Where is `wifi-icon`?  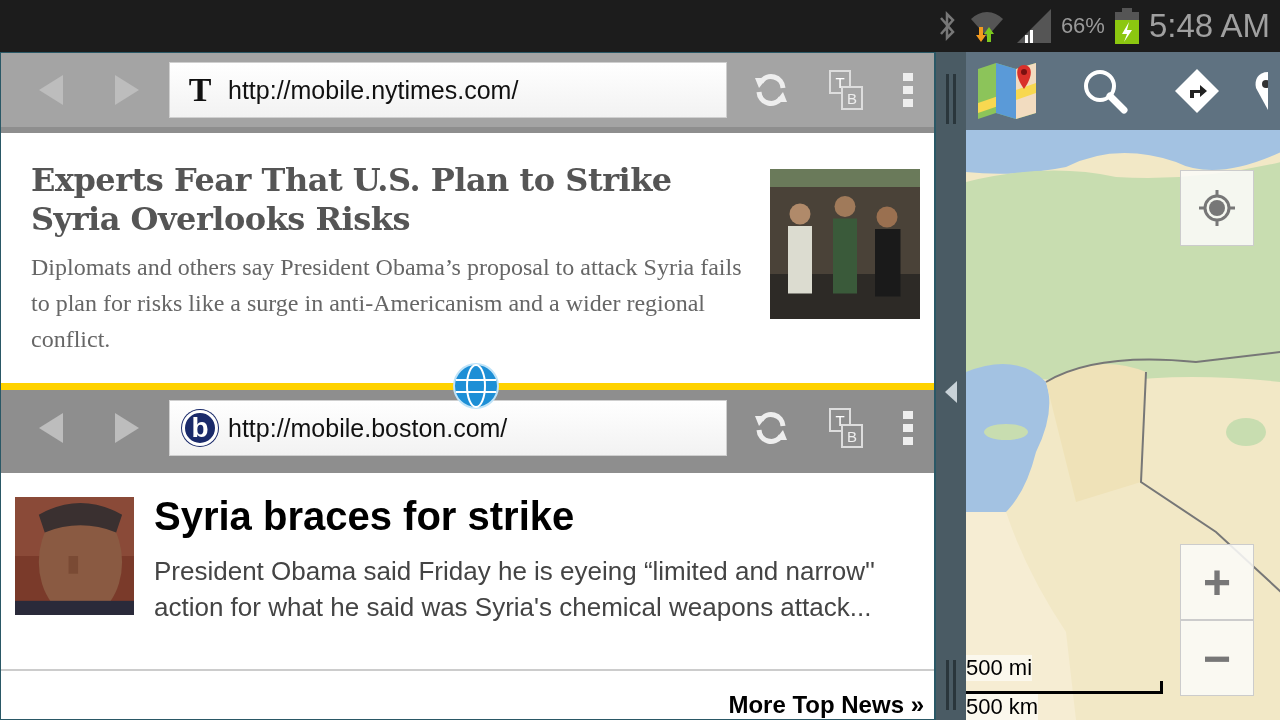
wifi-icon is located at coordinates (986, 26).